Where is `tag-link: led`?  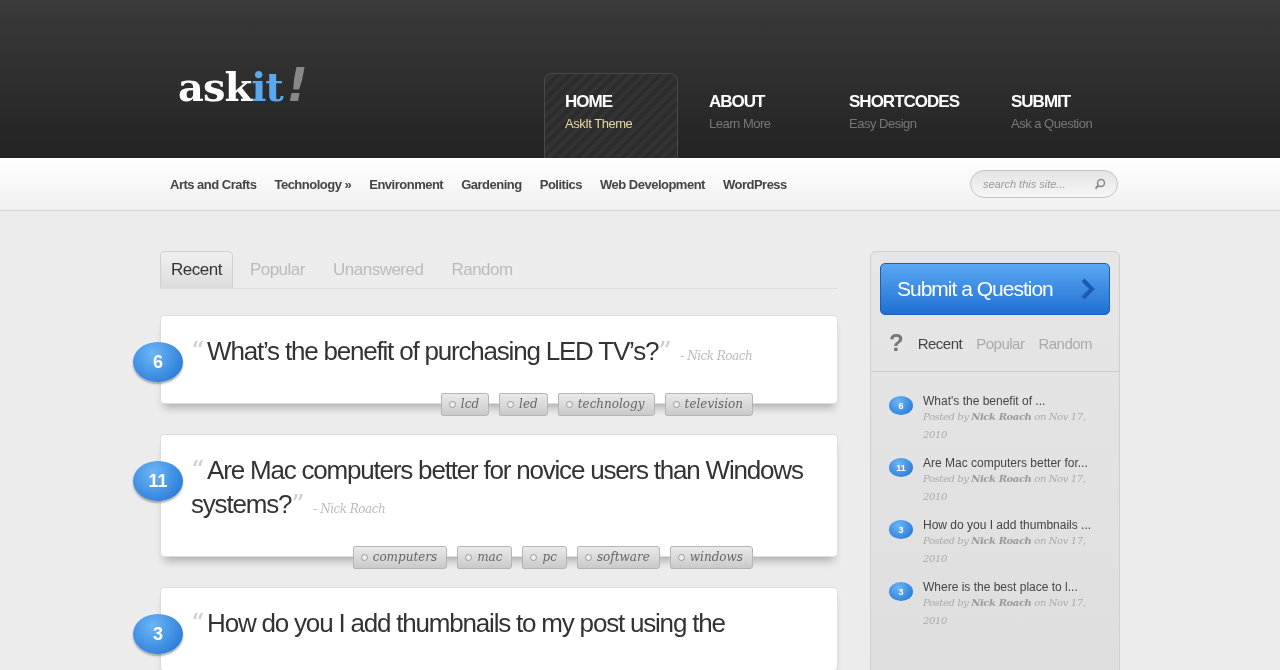 tag-link: led is located at coordinates (523, 404).